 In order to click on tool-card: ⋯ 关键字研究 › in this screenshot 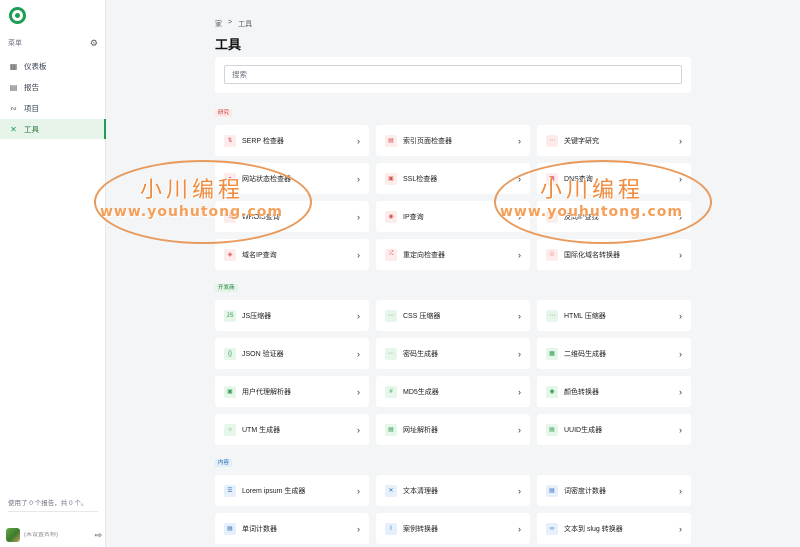, I will do `click(614, 140)`.